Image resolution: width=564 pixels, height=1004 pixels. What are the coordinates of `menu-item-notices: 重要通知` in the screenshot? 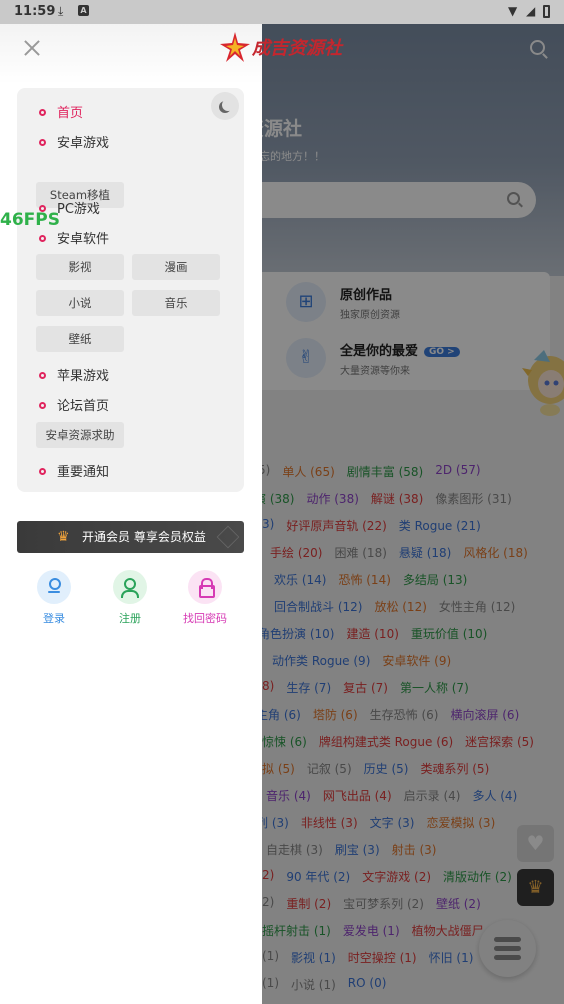 It's located at (74, 470).